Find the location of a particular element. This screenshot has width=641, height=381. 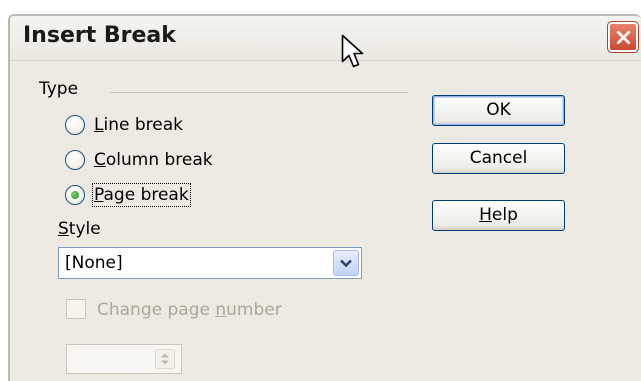

radio-label-line-break: Line break is located at coordinates (138, 125).